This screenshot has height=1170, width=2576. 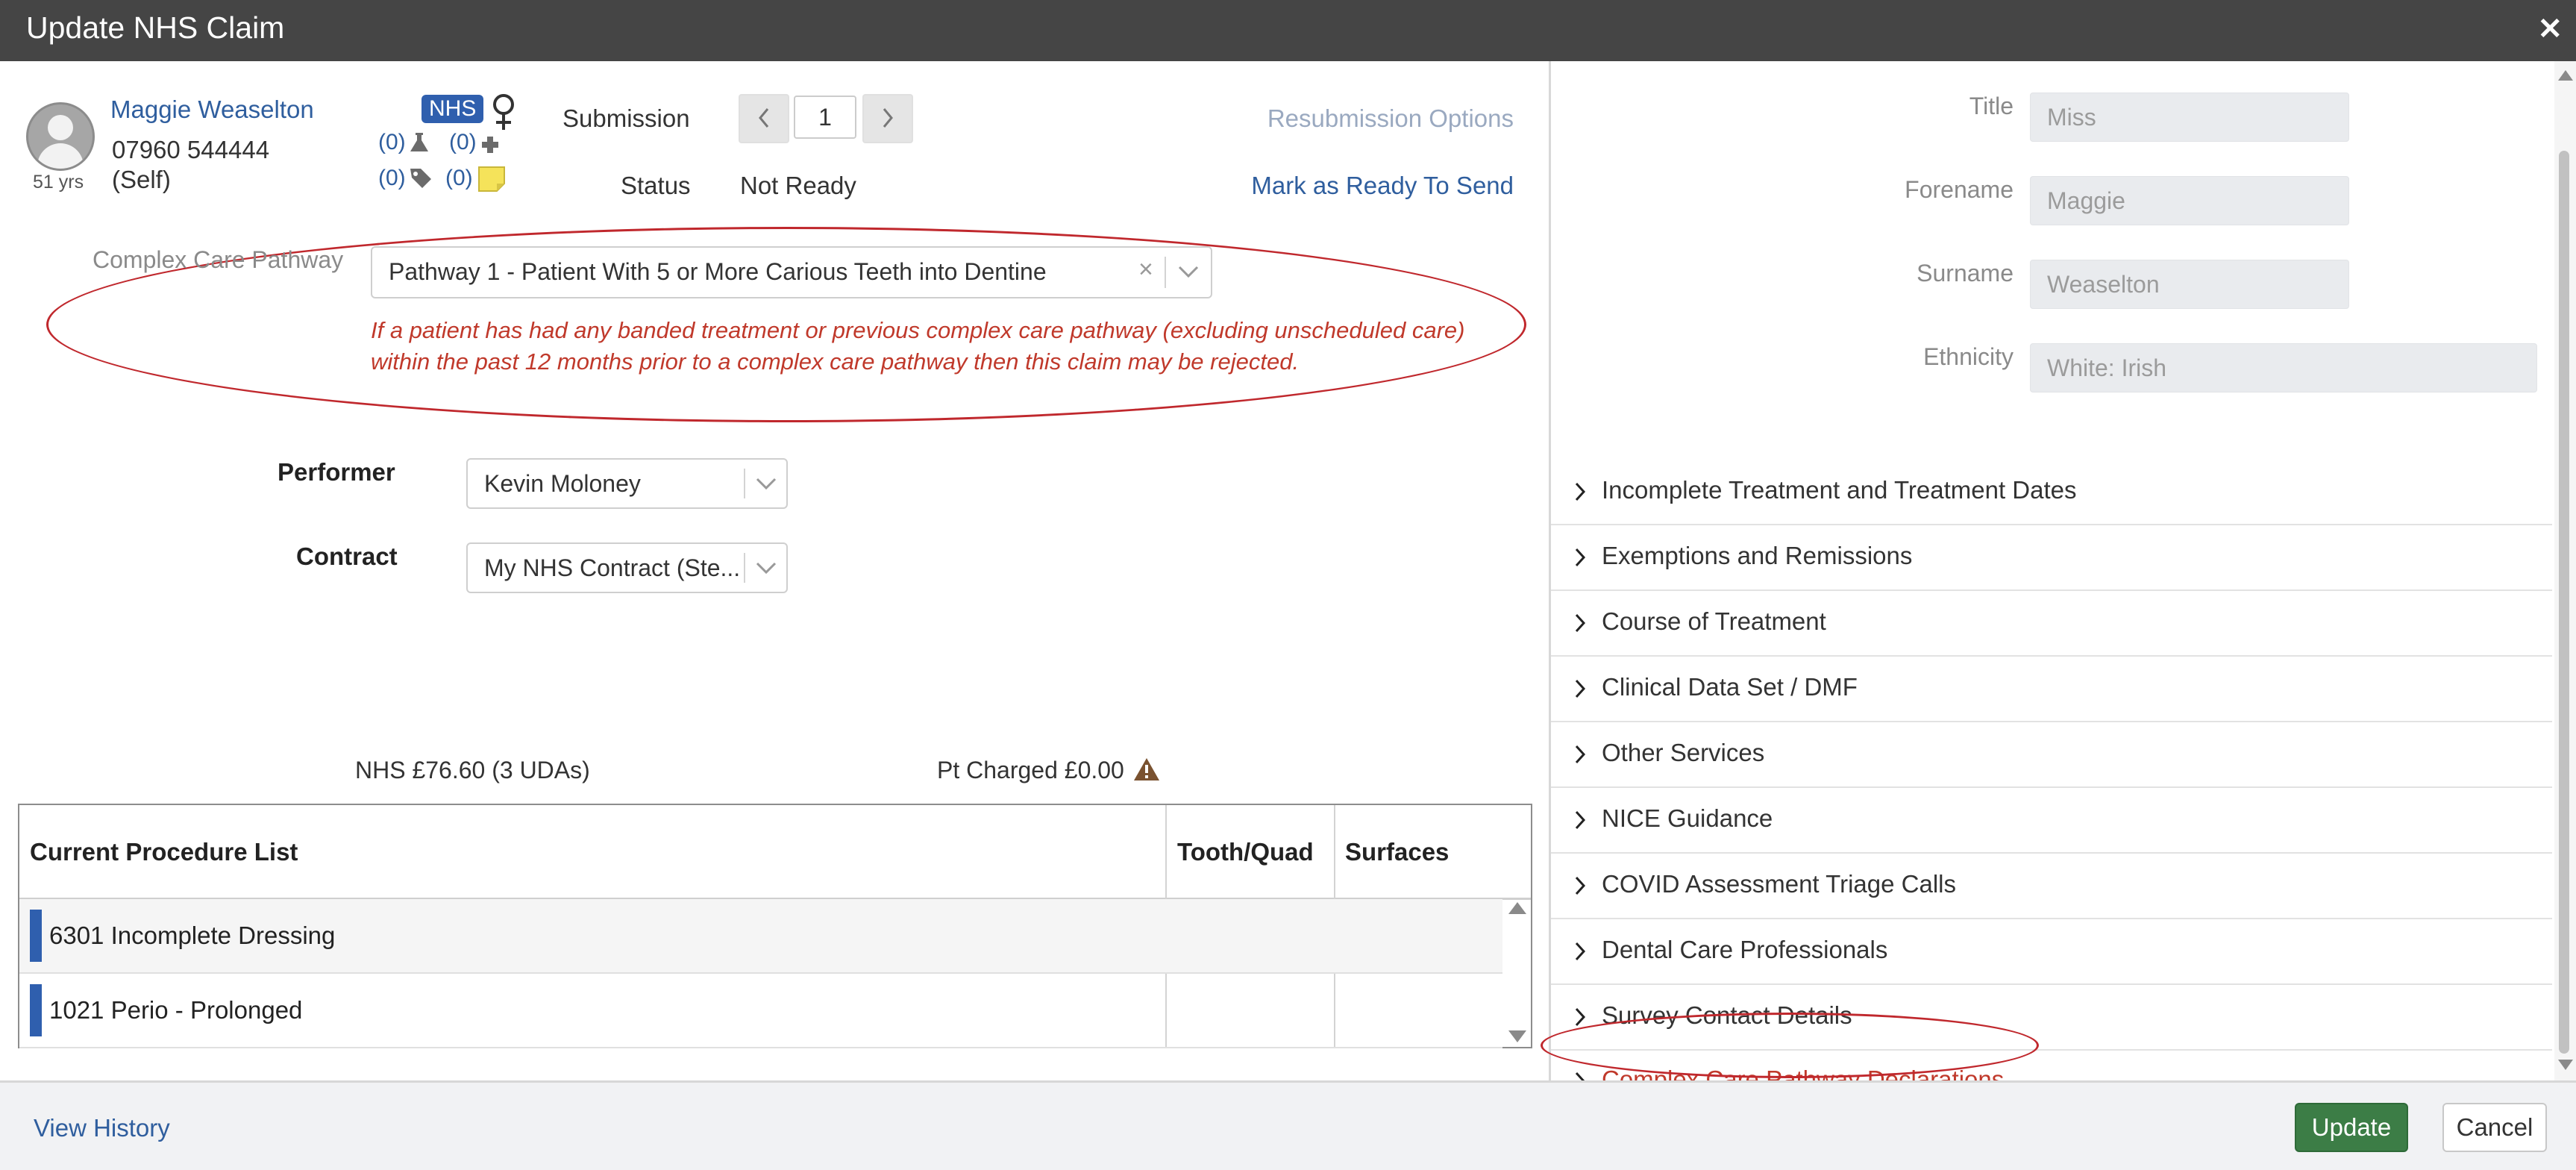 What do you see at coordinates (1245, 852) in the screenshot?
I see `column-header-tooth: Tooth/Quad` at bounding box center [1245, 852].